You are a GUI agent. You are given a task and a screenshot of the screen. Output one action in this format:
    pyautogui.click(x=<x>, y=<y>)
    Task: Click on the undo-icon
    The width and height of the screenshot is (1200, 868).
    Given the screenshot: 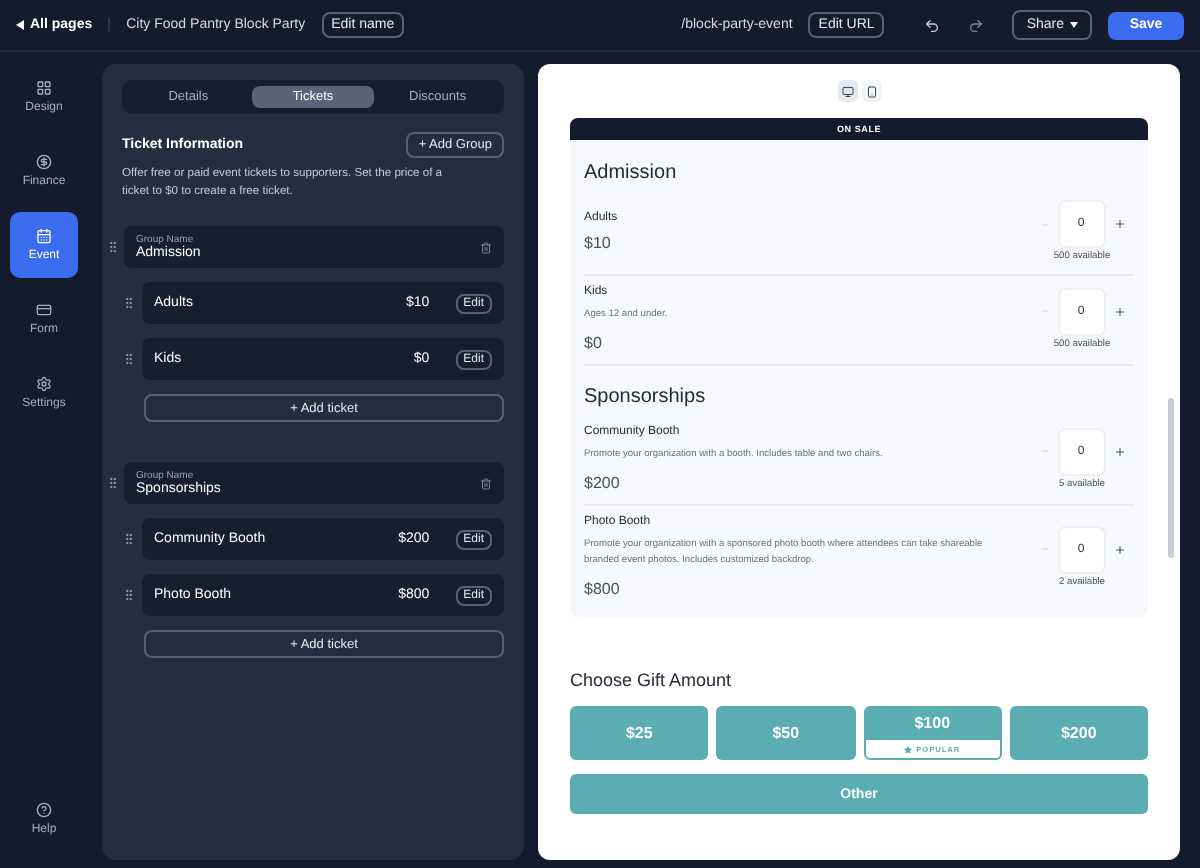 What is the action you would take?
    pyautogui.click(x=932, y=25)
    